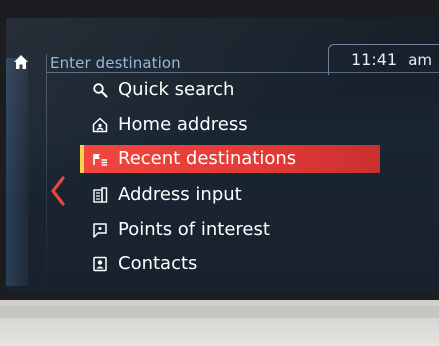 The width and height of the screenshot is (439, 346). I want to click on dashboard-shadow, so click(219, 312).